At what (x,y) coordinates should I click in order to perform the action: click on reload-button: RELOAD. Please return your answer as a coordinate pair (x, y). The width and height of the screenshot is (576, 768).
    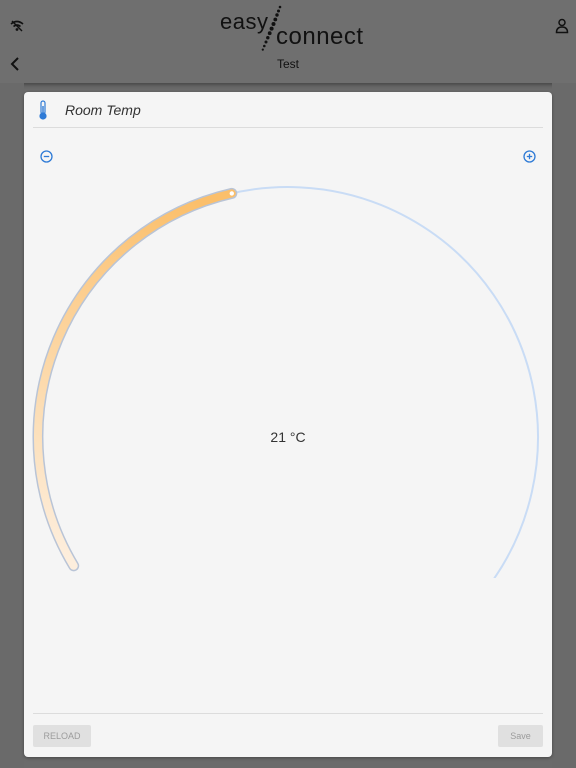
    Looking at the image, I should click on (62, 736).